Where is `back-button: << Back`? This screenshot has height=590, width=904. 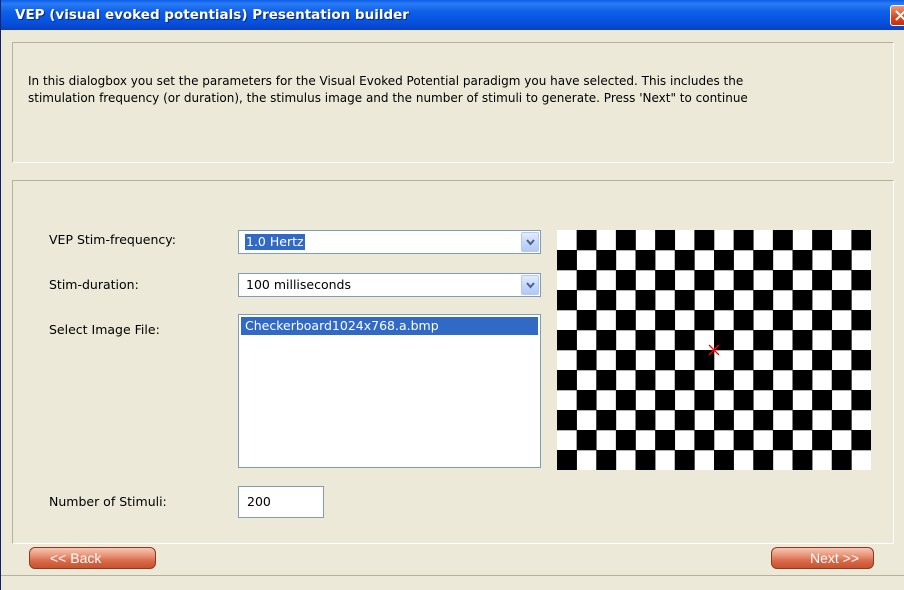 back-button: << Back is located at coordinates (92, 558).